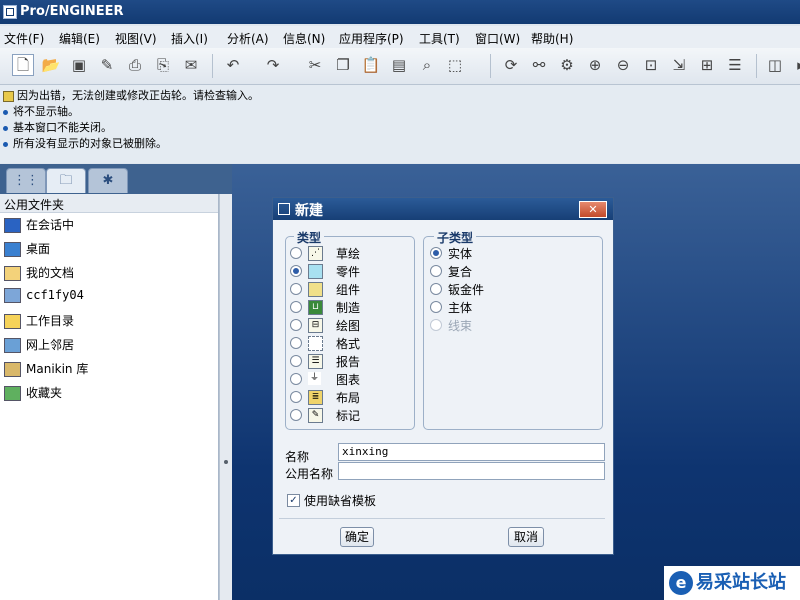  I want to click on cut-icon: ✂, so click(315, 65).